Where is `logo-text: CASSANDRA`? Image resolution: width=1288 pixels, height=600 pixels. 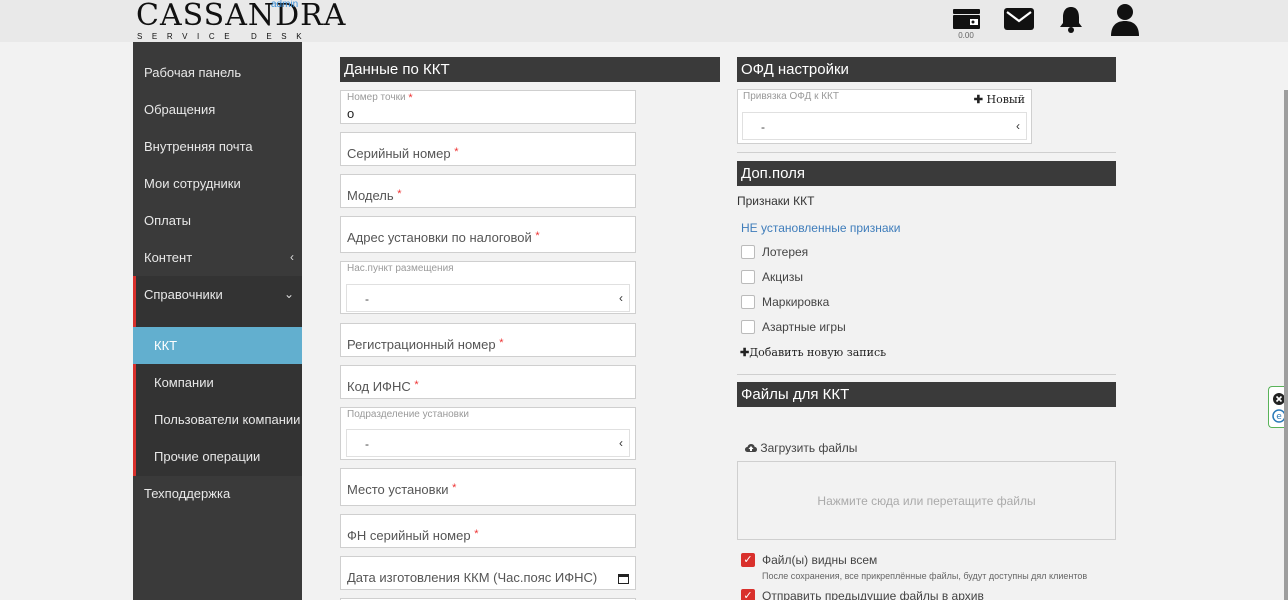
logo-text: CASSANDRA is located at coordinates (241, 16).